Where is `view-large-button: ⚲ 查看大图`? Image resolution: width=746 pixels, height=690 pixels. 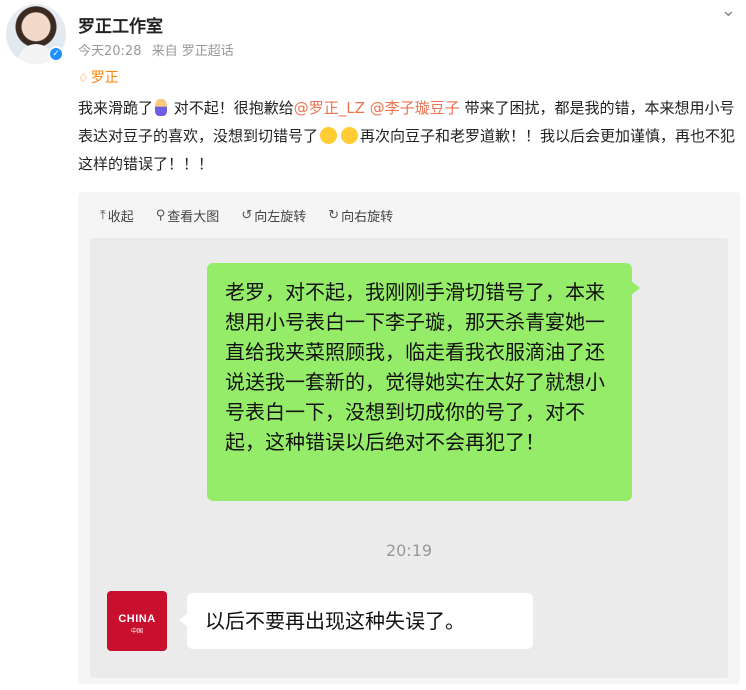 view-large-button: ⚲ 查看大图 is located at coordinates (188, 215).